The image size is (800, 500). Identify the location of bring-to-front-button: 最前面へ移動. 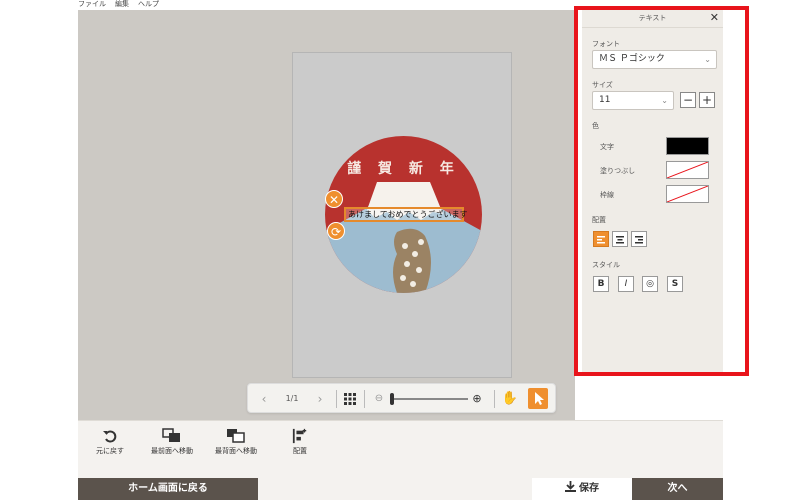
(172, 438).